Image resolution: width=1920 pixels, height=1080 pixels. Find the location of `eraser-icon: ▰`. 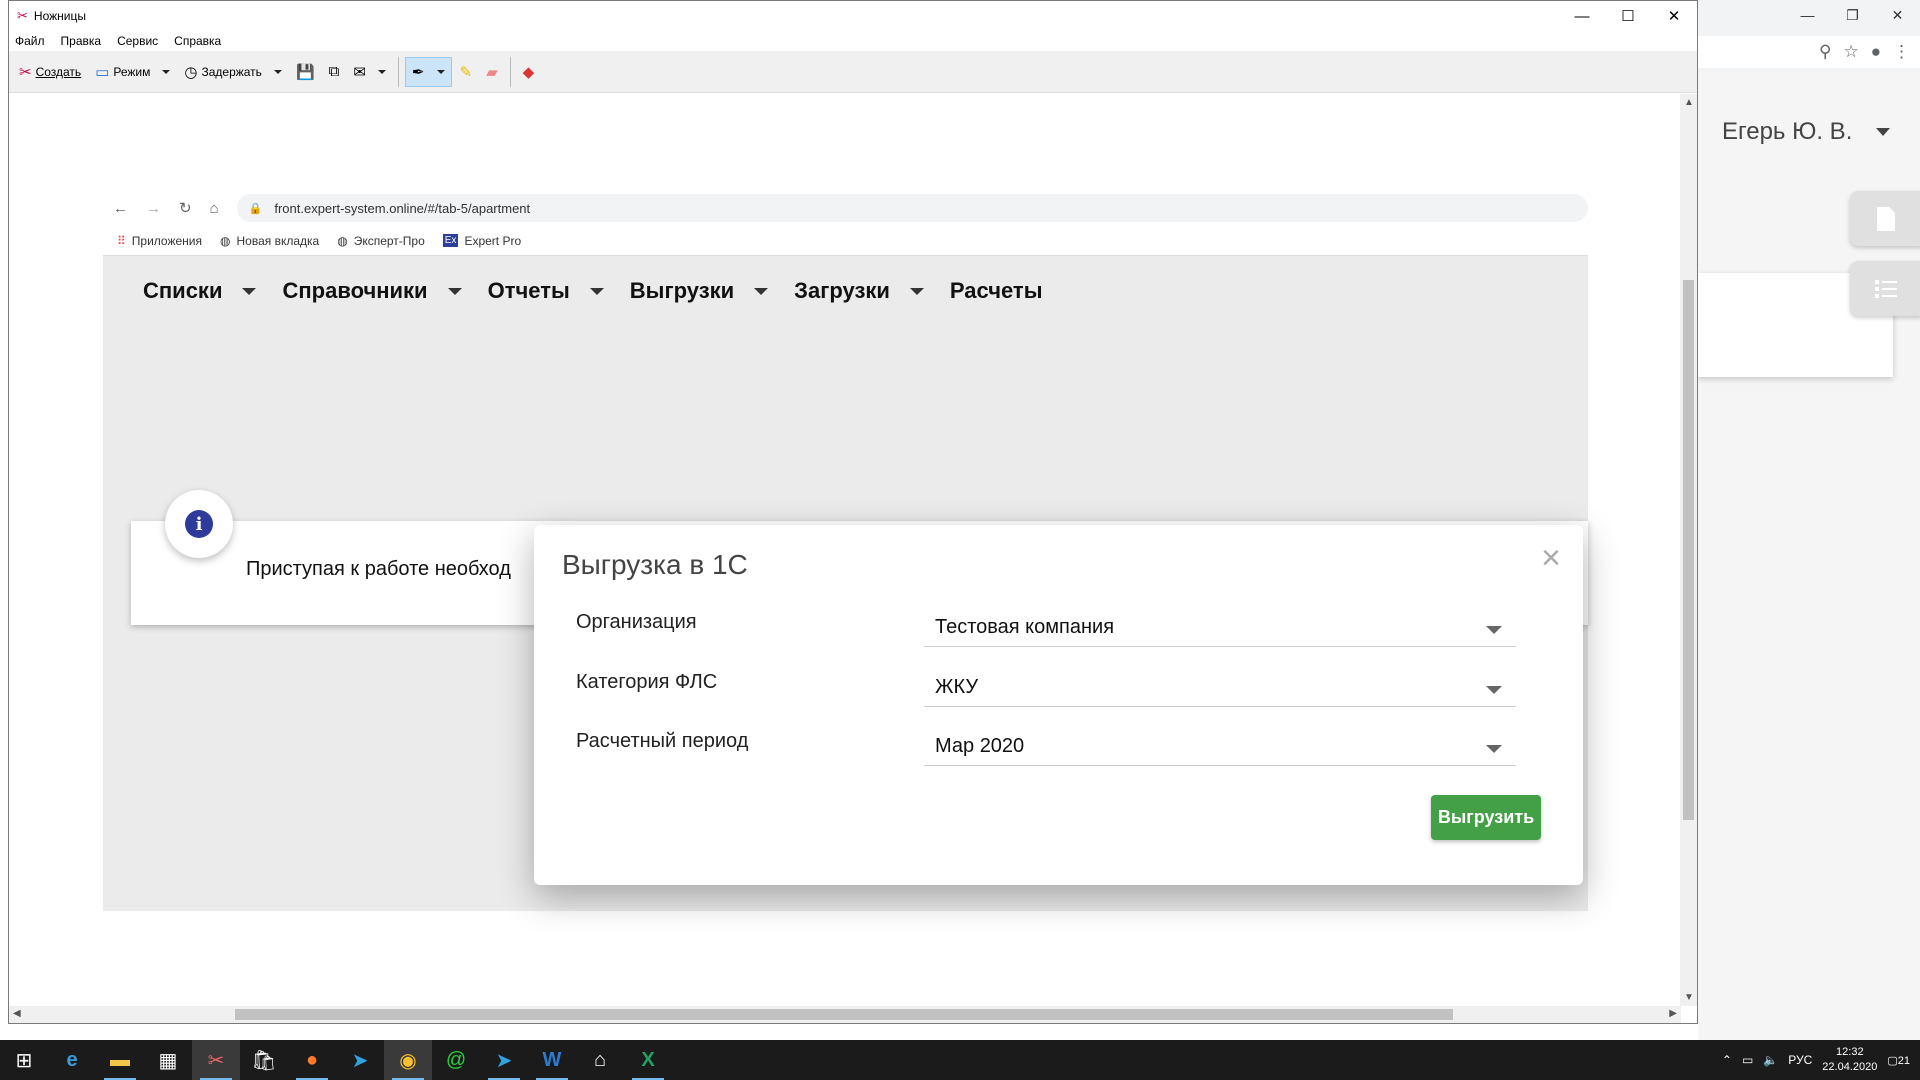

eraser-icon: ▰ is located at coordinates (492, 72).